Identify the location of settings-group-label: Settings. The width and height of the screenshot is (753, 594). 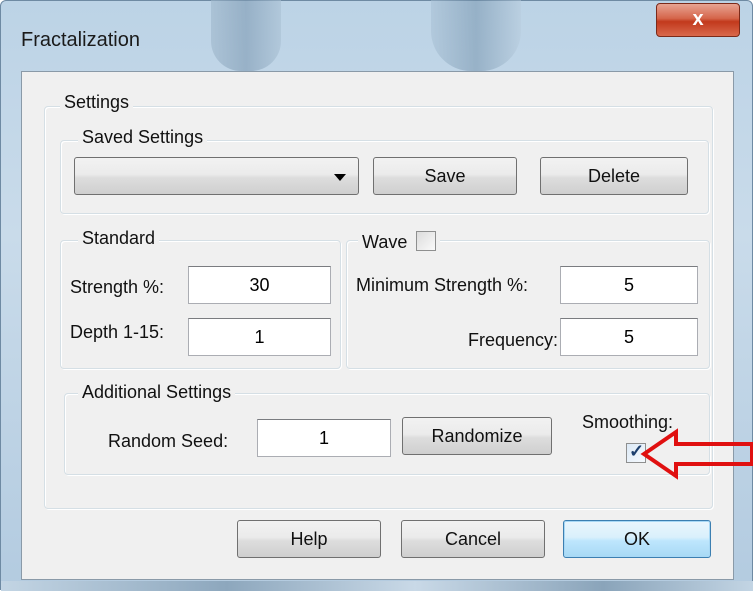
(97, 102).